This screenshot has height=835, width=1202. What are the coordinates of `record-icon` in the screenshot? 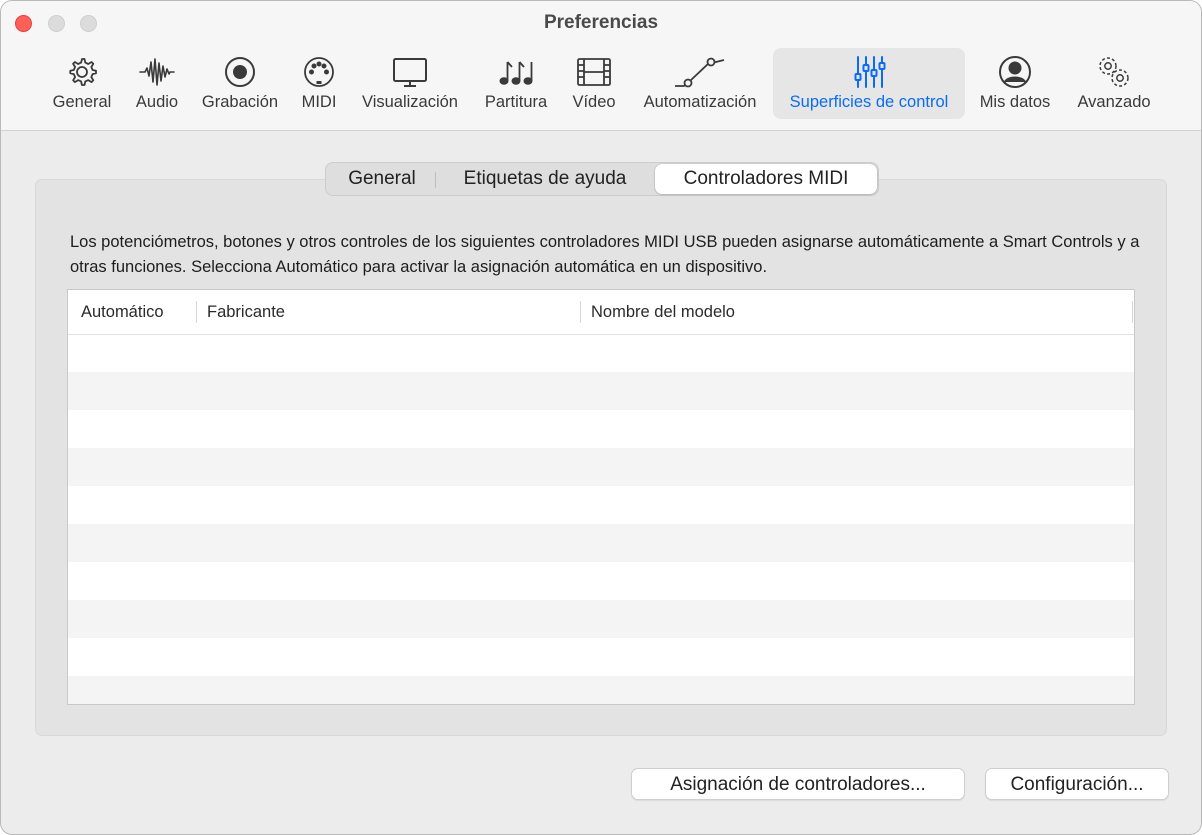 It's located at (240, 72).